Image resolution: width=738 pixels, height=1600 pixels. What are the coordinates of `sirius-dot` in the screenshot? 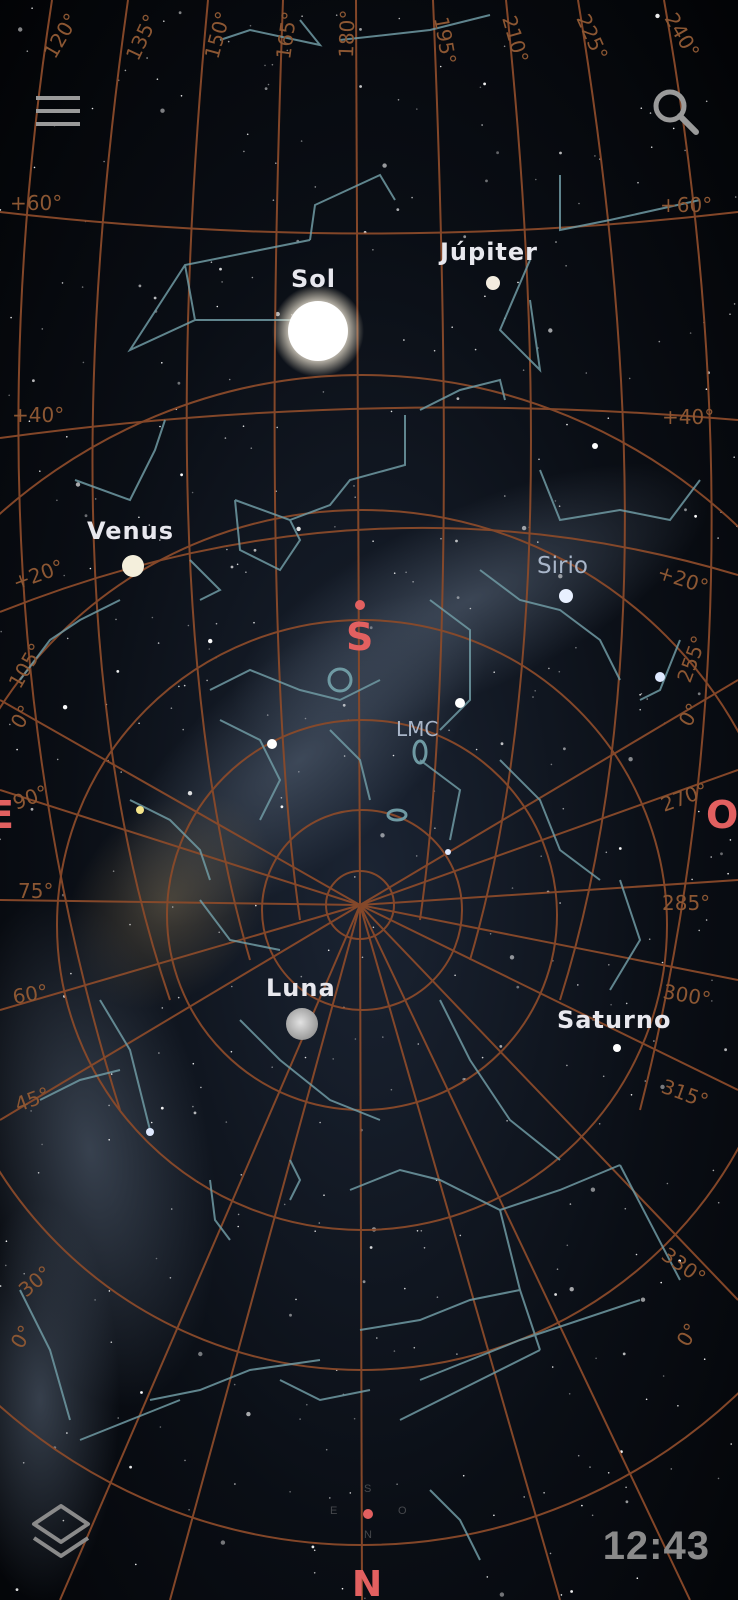 It's located at (566, 596).